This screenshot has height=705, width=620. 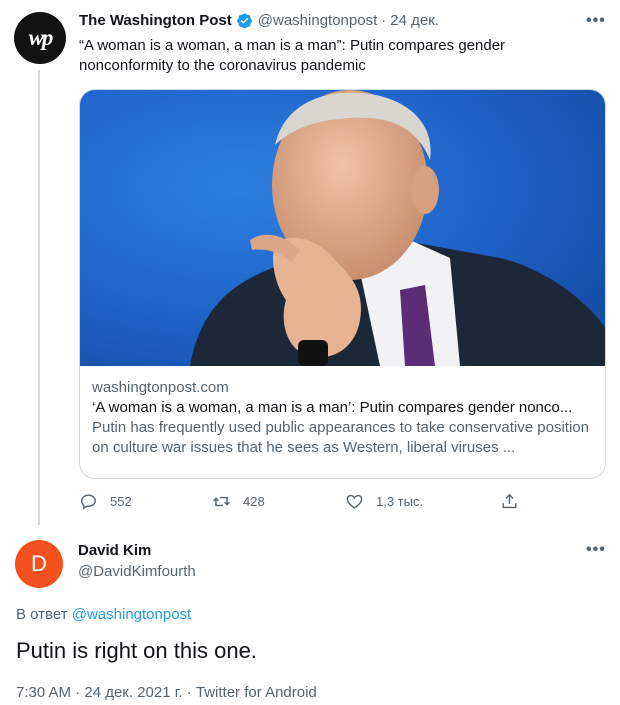 I want to click on reply-to-prefix: В ответ, so click(x=42, y=614).